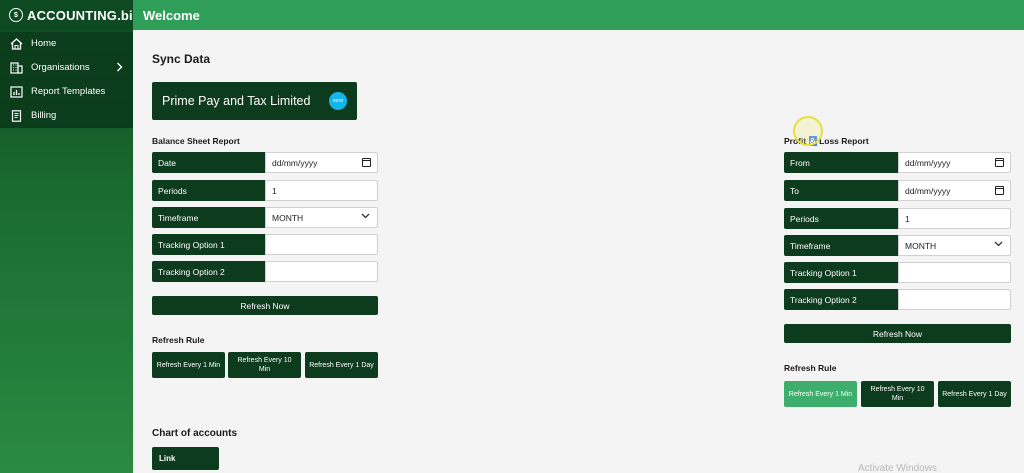 The width and height of the screenshot is (1024, 473). Describe the element at coordinates (321, 217) in the screenshot. I see `bs-timeframe-select: MONTH` at that location.